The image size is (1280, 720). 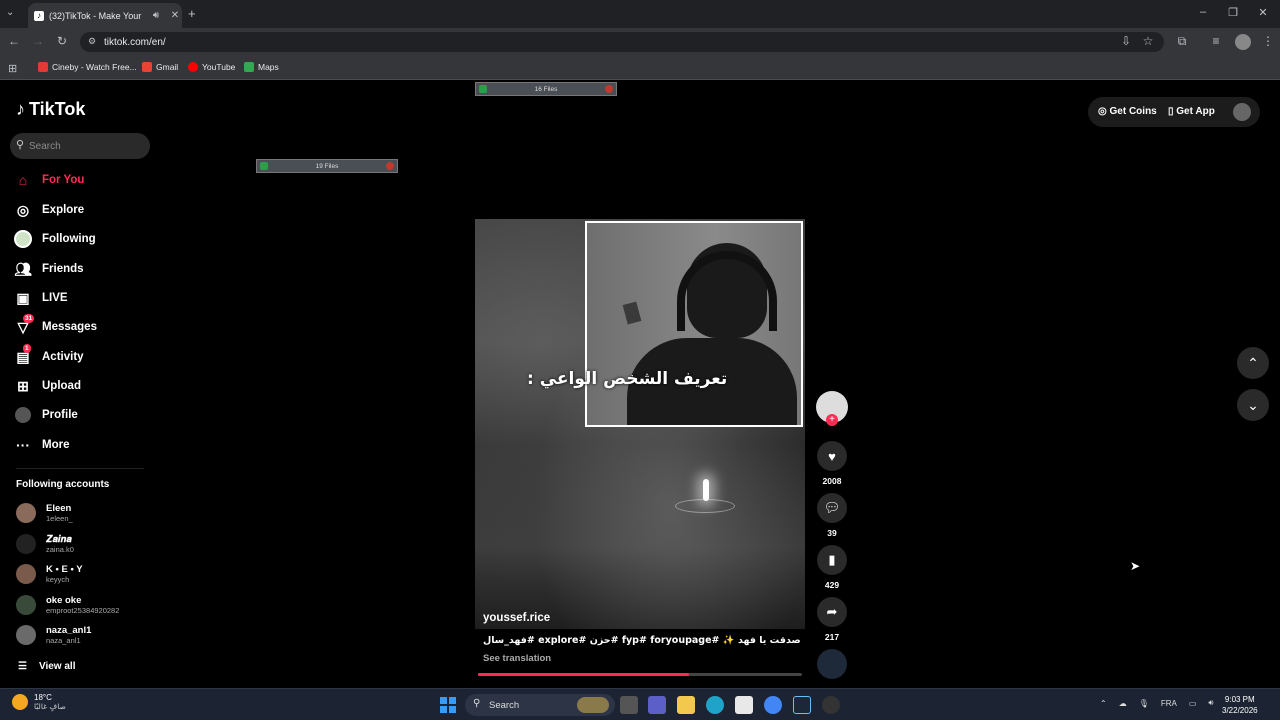 What do you see at coordinates (40, 298) in the screenshot?
I see `nav-live: ▣ LIVE` at bounding box center [40, 298].